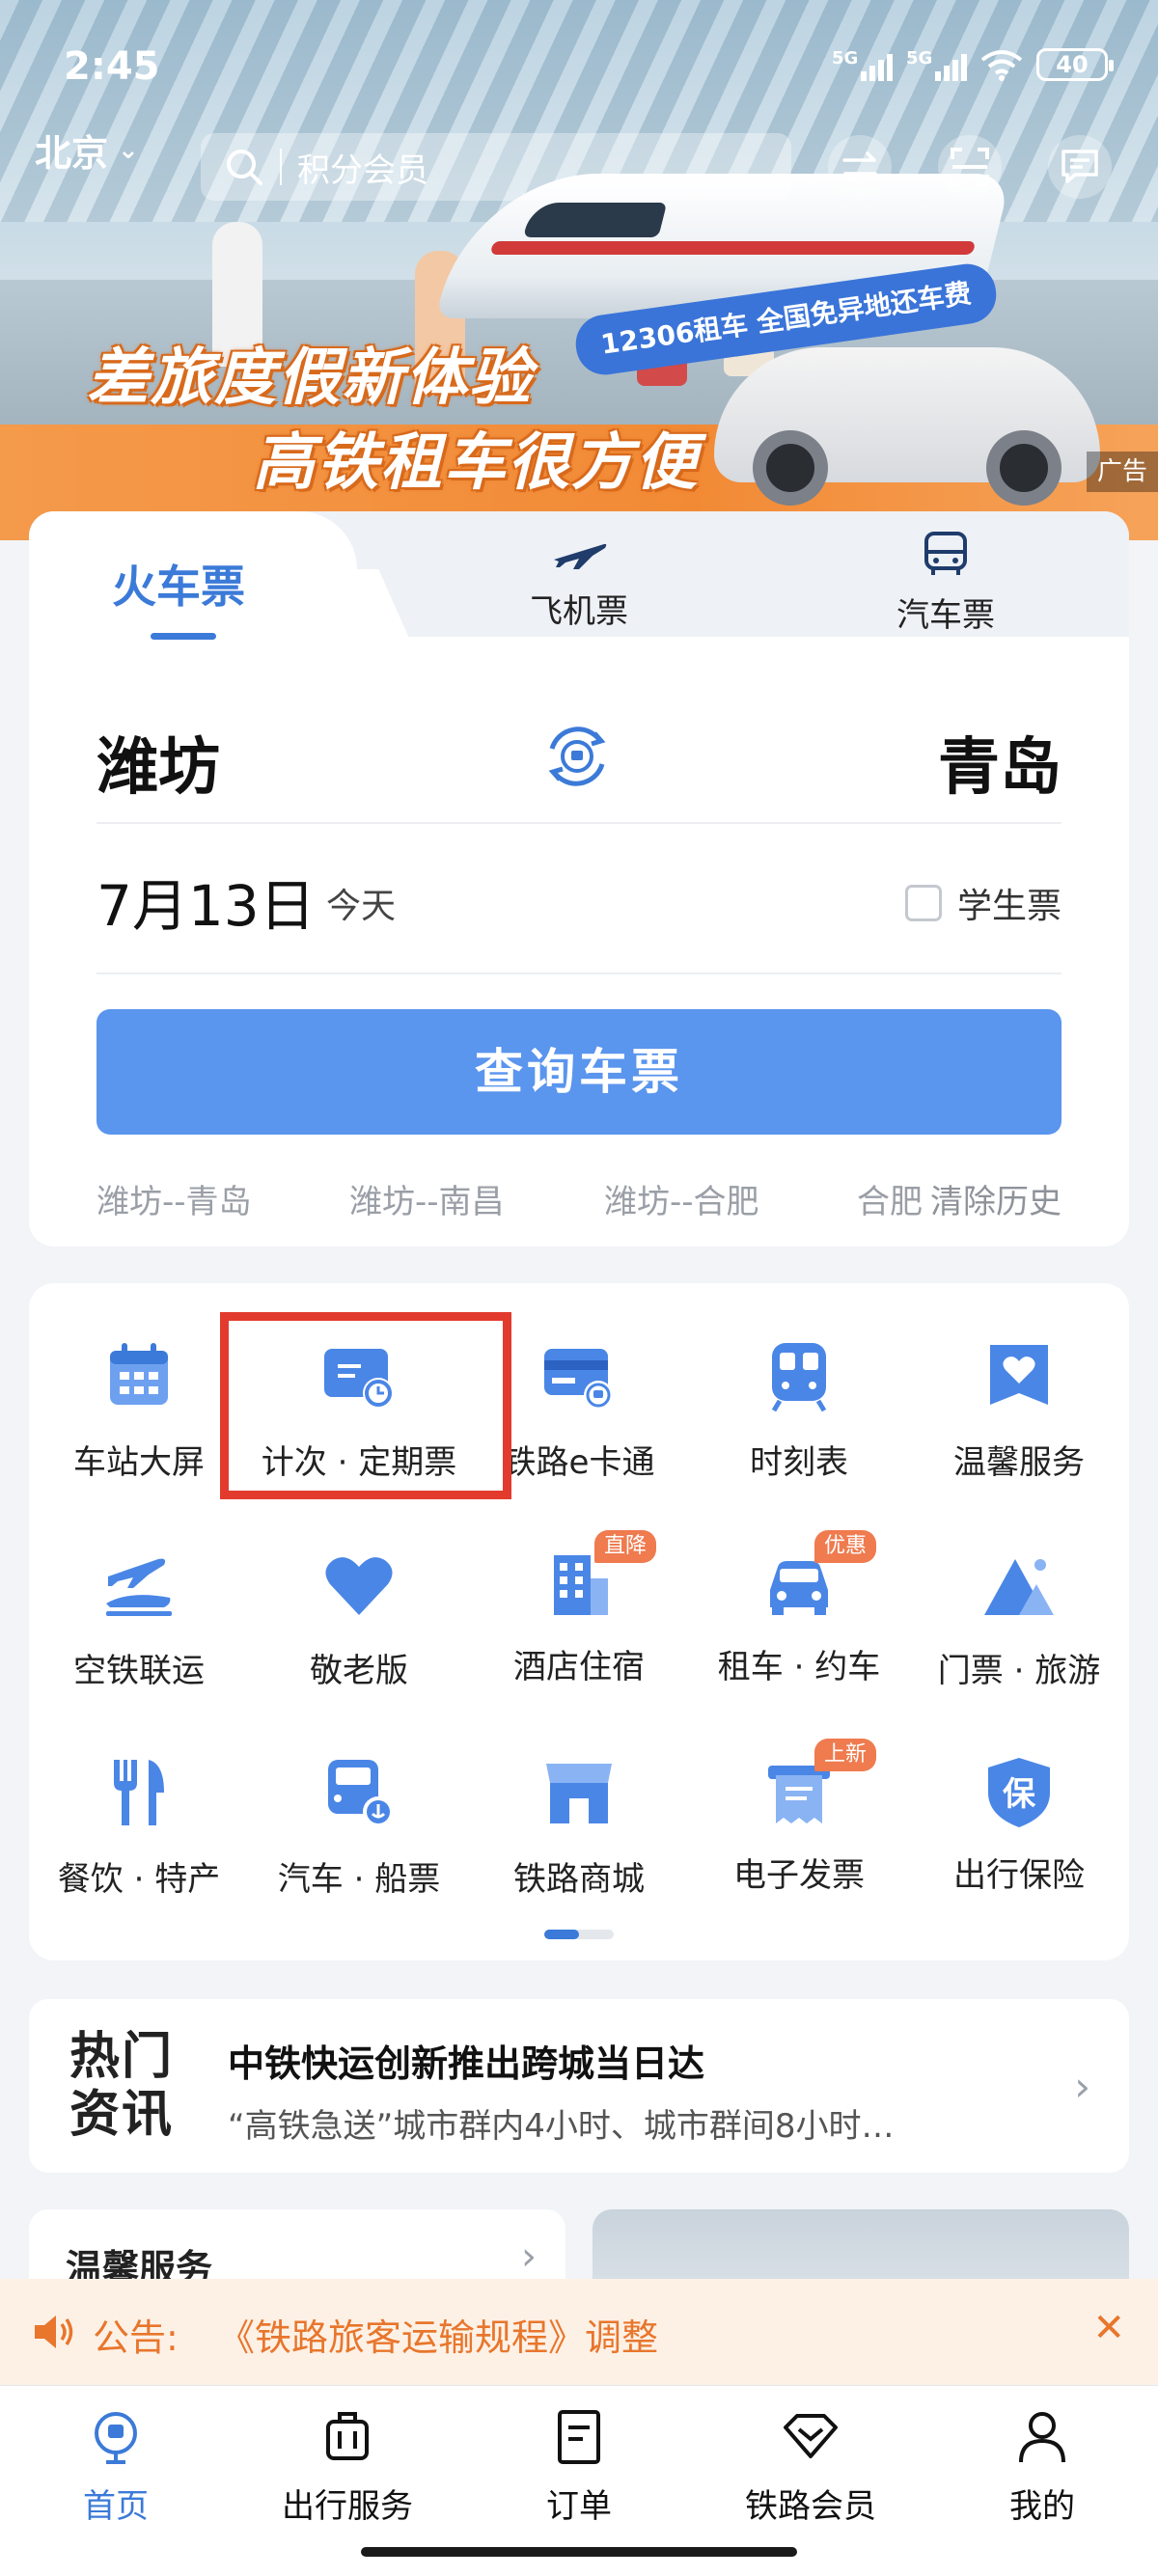  I want to click on banner-headline-2: 高铁租车很方便, so click(476, 463).